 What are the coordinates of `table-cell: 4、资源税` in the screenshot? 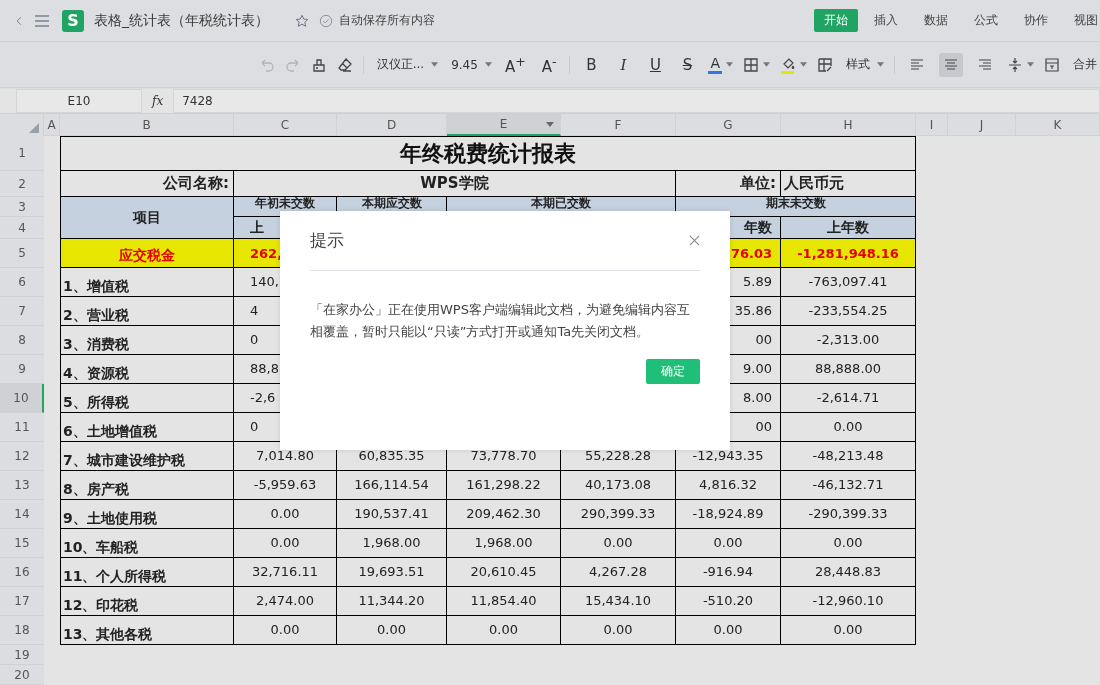 It's located at (147, 369).